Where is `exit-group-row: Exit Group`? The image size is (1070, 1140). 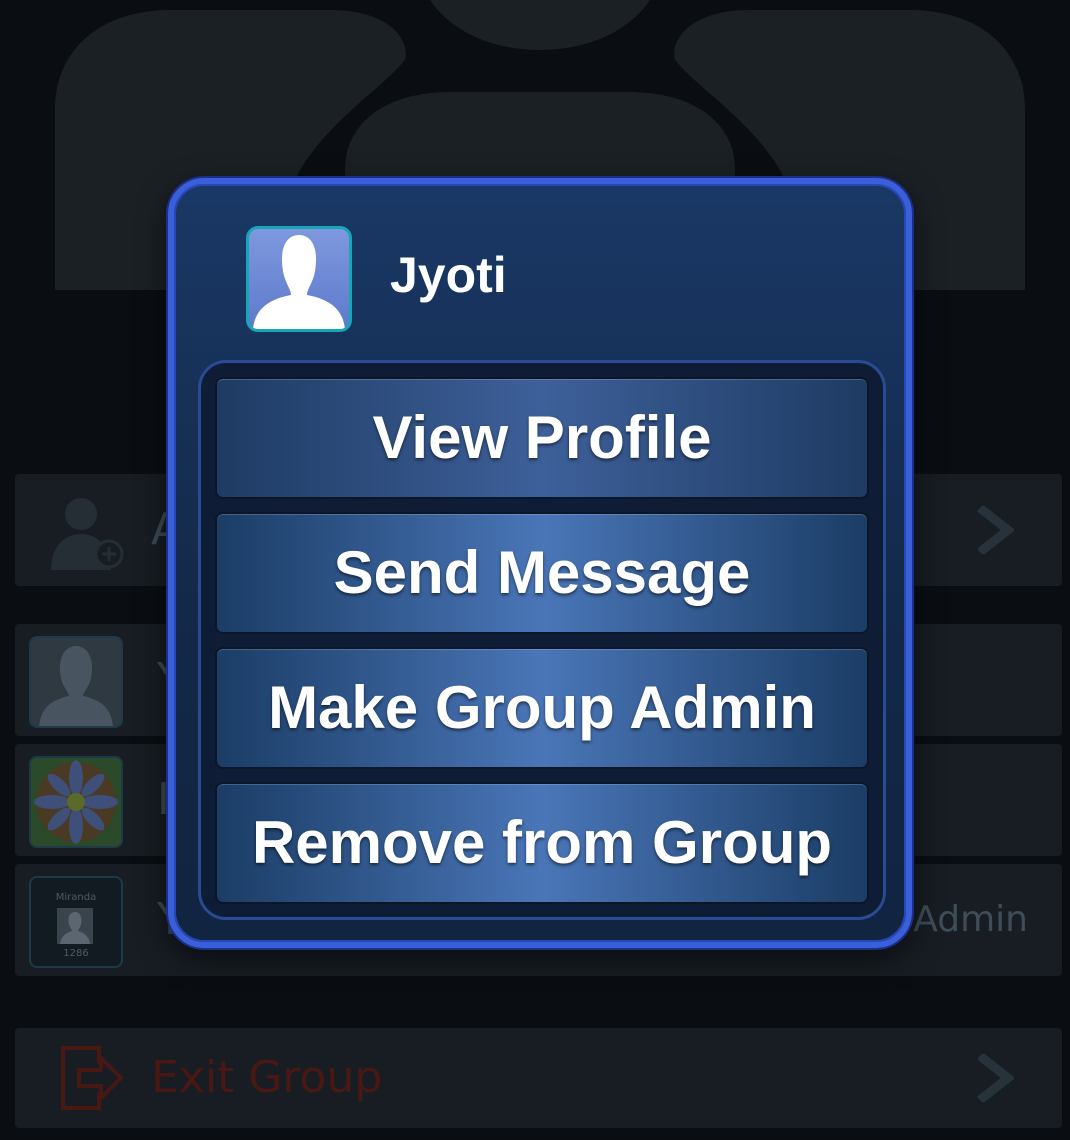 exit-group-row: Exit Group is located at coordinates (538, 1078).